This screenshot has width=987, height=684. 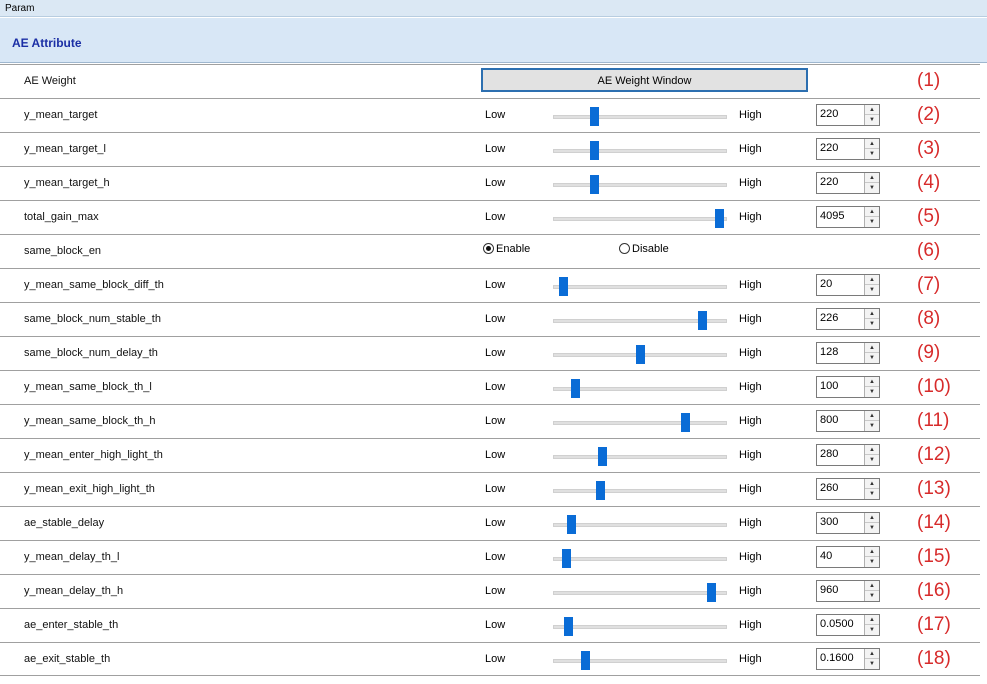 I want to click on enable-radio: Enable, so click(x=506, y=249).